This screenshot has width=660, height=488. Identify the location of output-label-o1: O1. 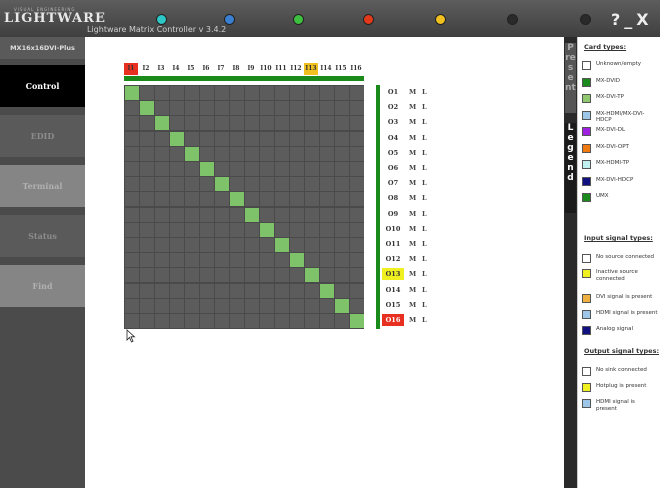
(393, 92).